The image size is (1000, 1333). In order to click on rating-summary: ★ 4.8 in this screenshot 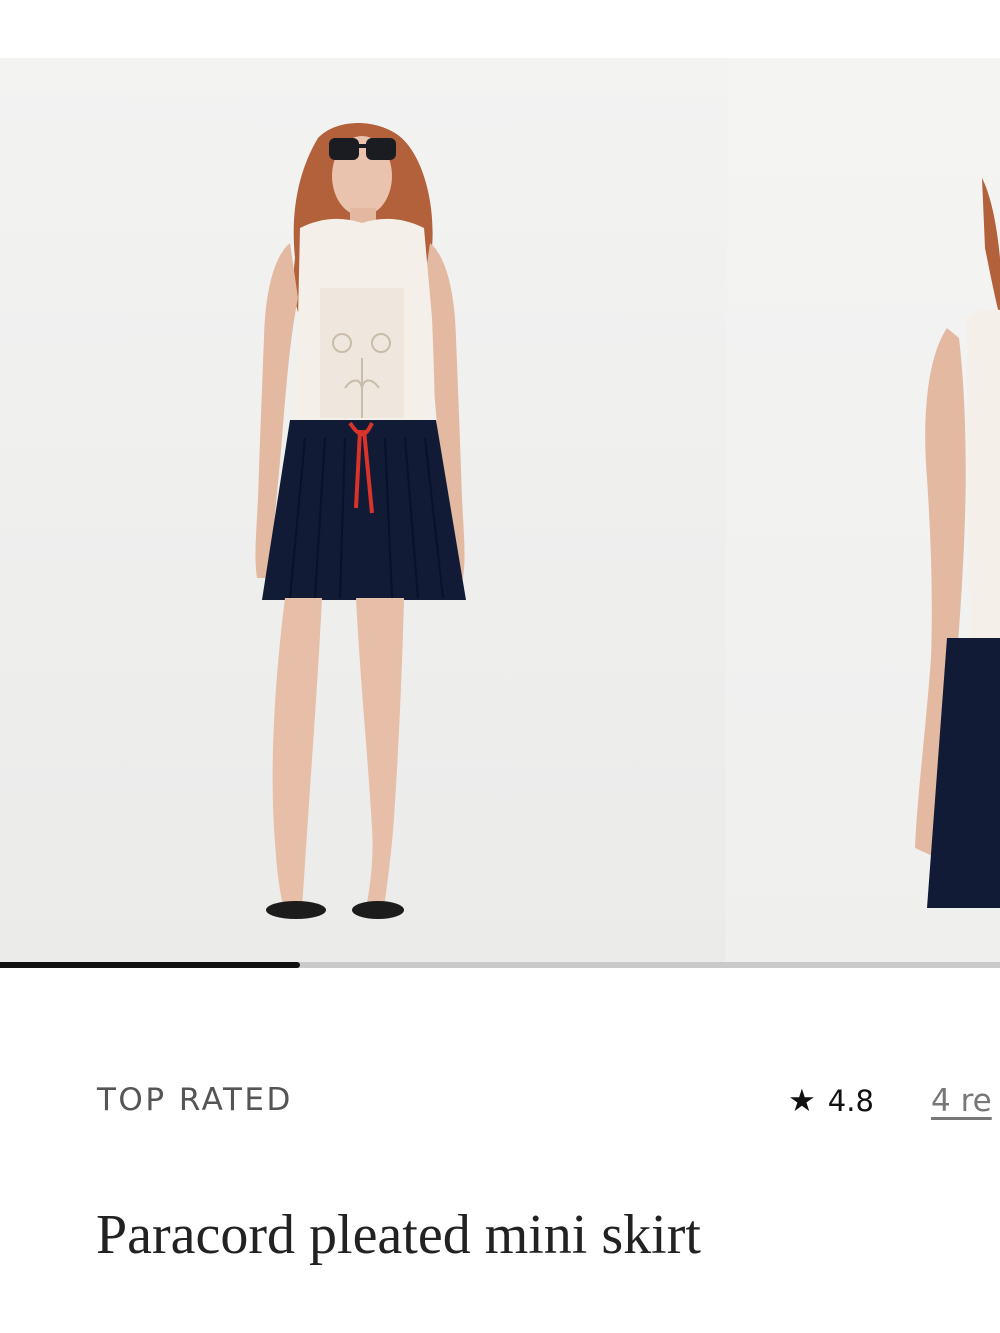, I will do `click(831, 1101)`.